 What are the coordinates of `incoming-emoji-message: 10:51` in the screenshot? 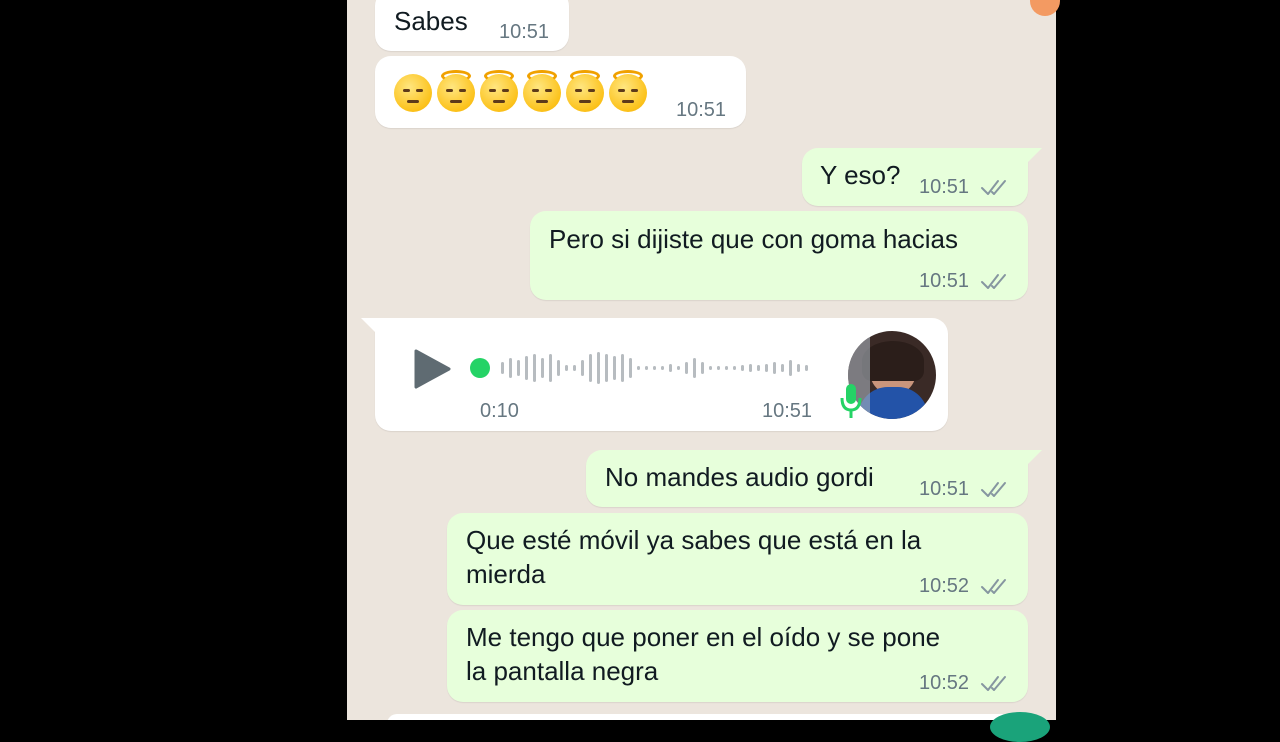 It's located at (560, 92).